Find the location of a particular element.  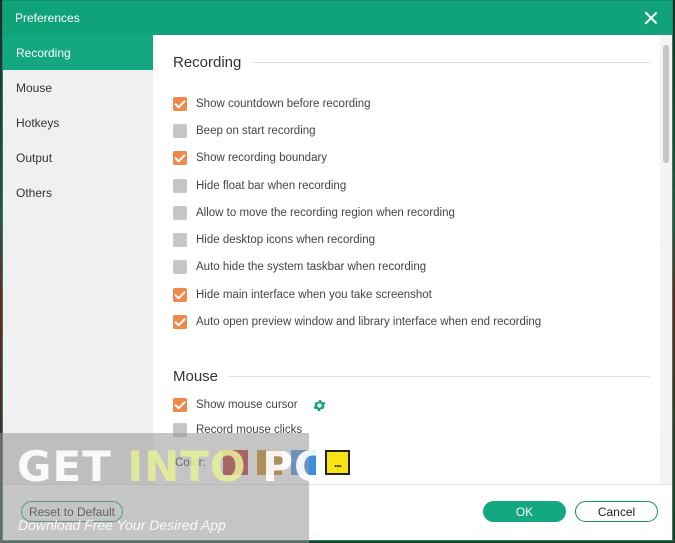

option-label: Show countdown before recording is located at coordinates (283, 103).